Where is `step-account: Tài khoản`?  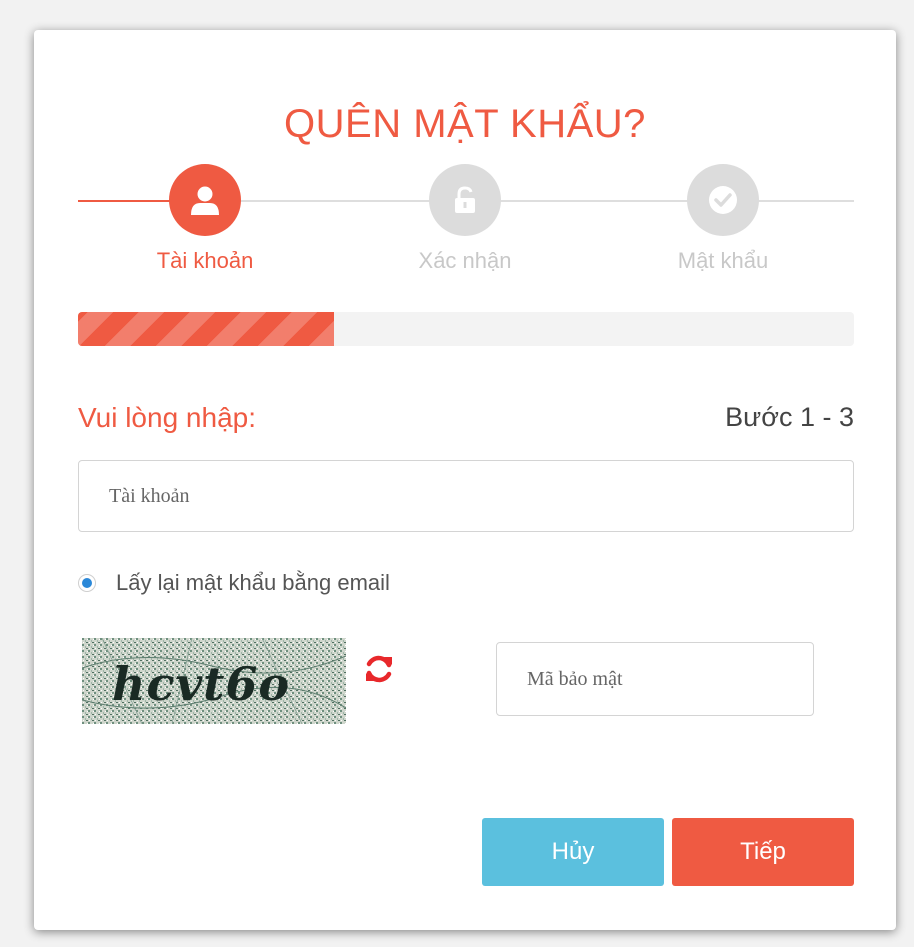
step-account: Tài khoản is located at coordinates (205, 219).